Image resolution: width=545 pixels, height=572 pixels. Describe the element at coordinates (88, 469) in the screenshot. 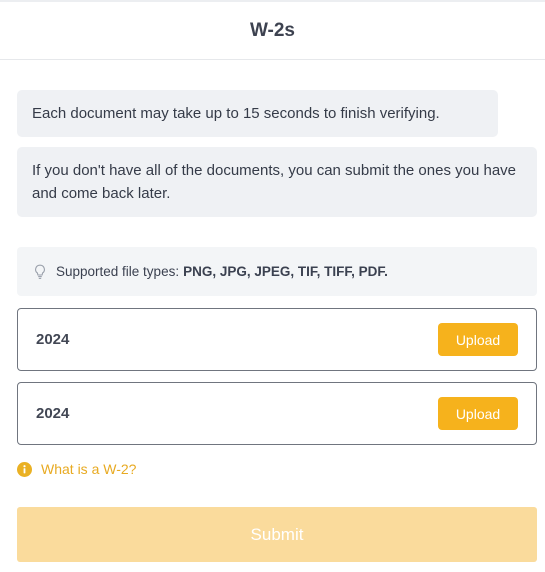

I see `what-is-w2-label: What is a W-2?` at that location.